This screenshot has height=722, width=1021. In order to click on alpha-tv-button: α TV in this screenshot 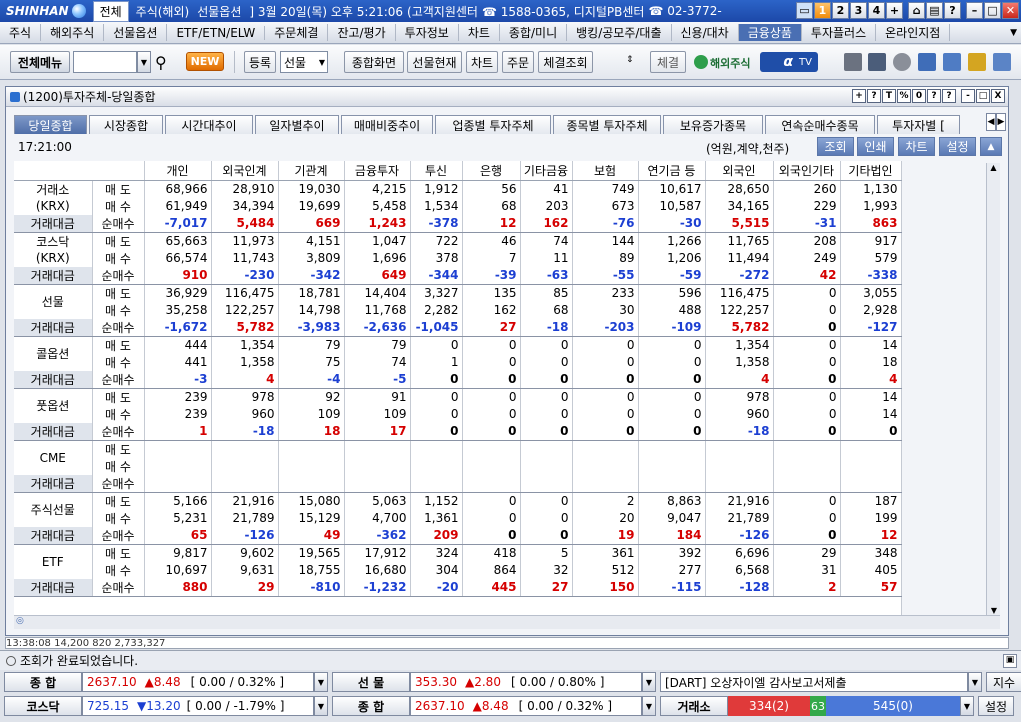, I will do `click(789, 62)`.